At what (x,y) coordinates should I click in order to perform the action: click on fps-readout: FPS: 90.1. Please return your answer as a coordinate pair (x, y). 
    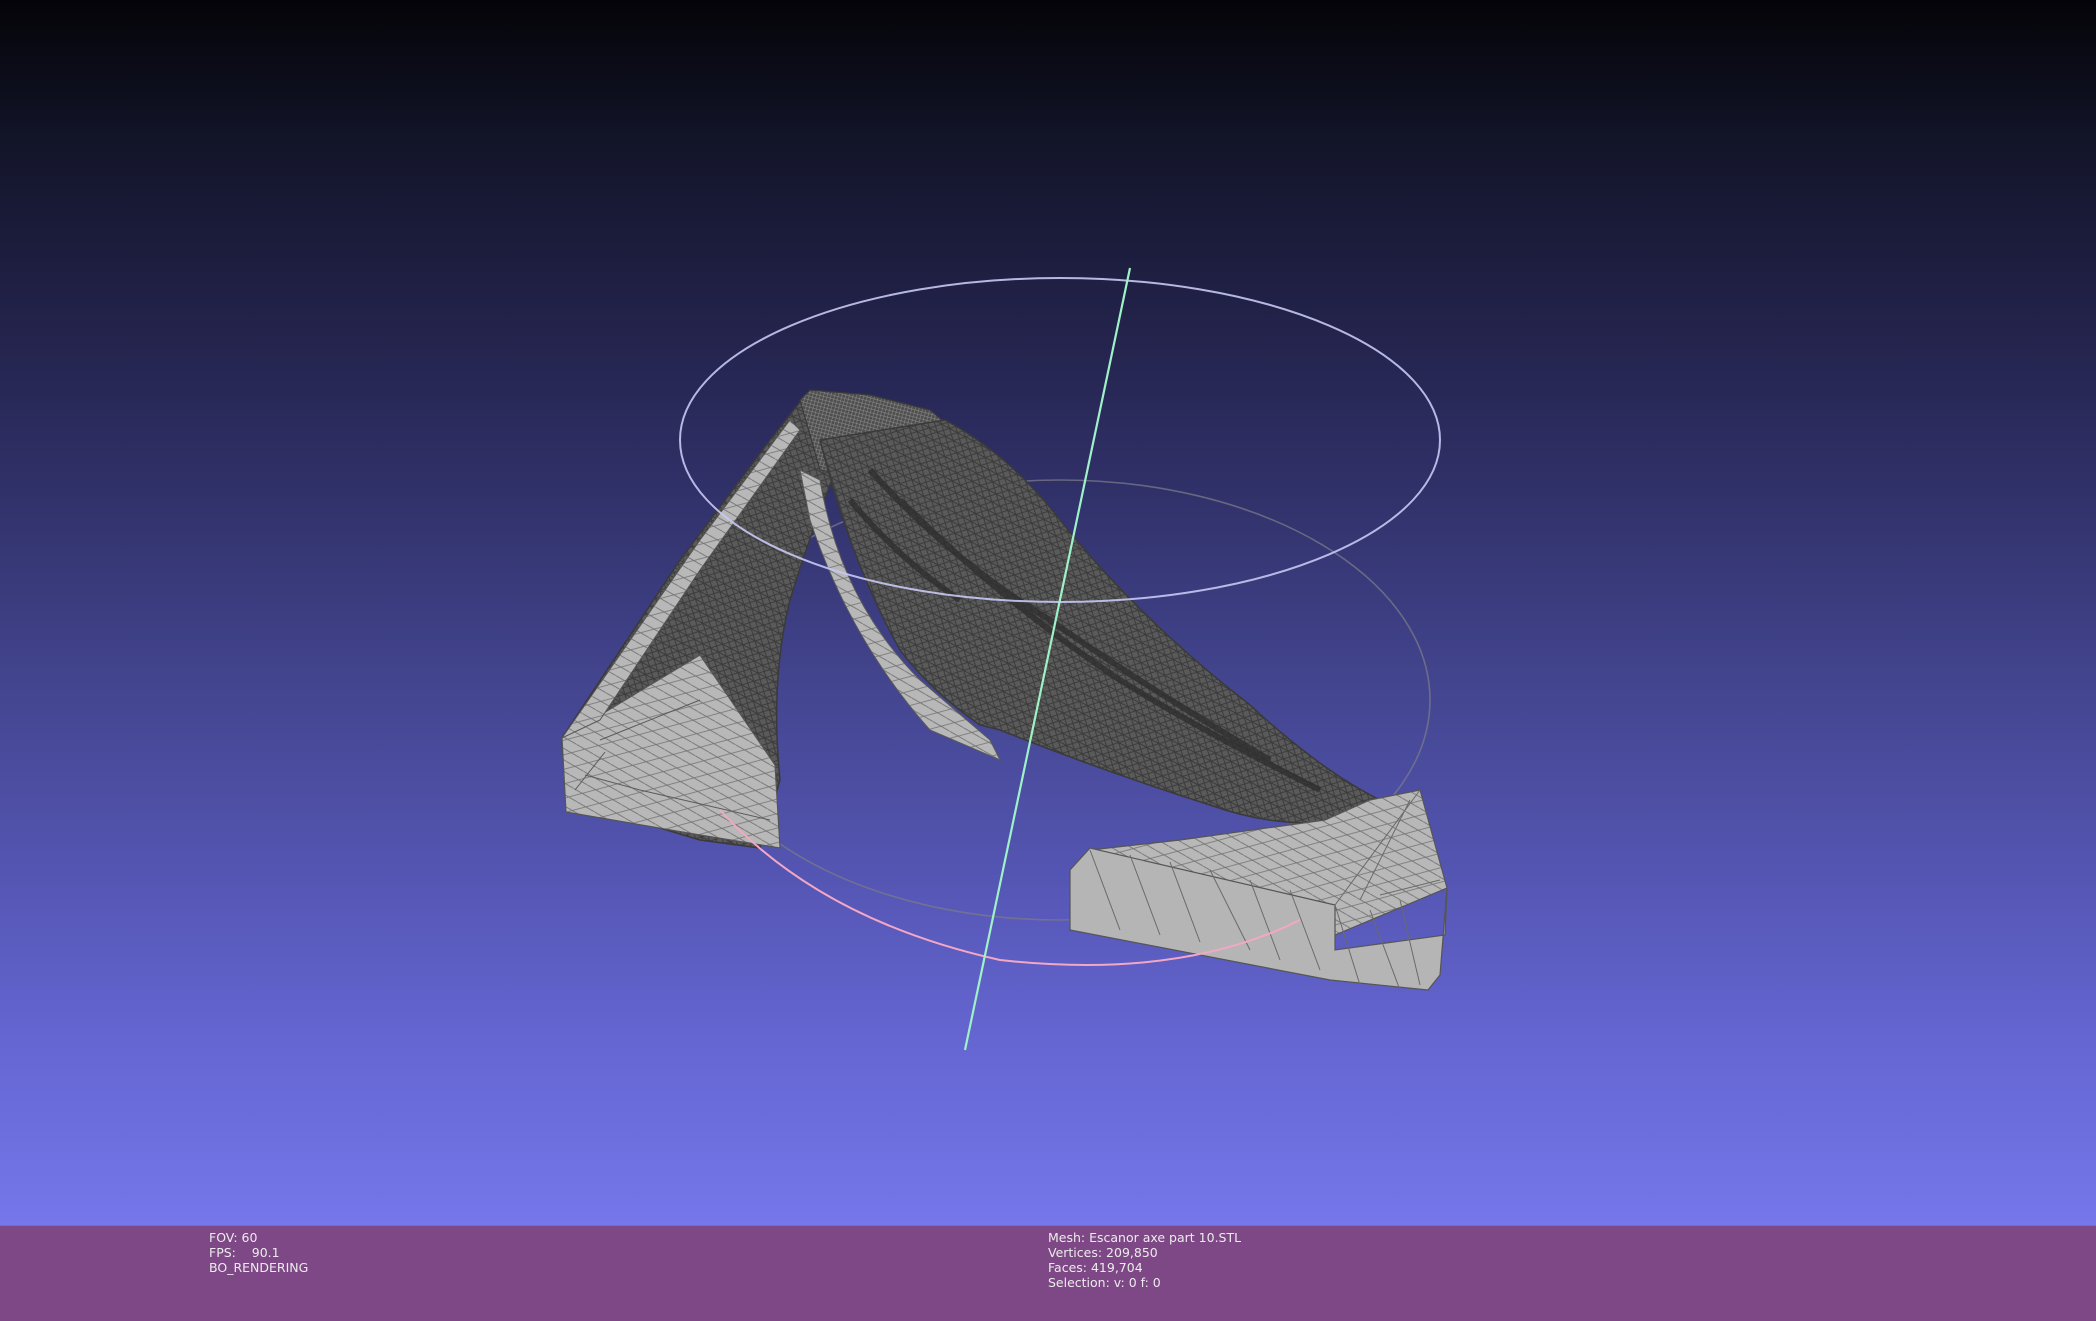
    Looking at the image, I should click on (244, 1252).